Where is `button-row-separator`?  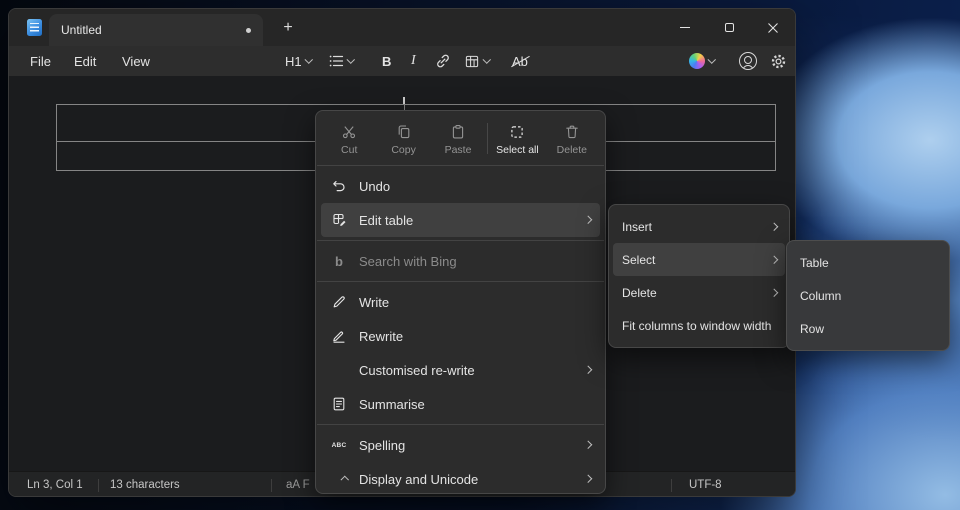
button-row-separator is located at coordinates (488, 138).